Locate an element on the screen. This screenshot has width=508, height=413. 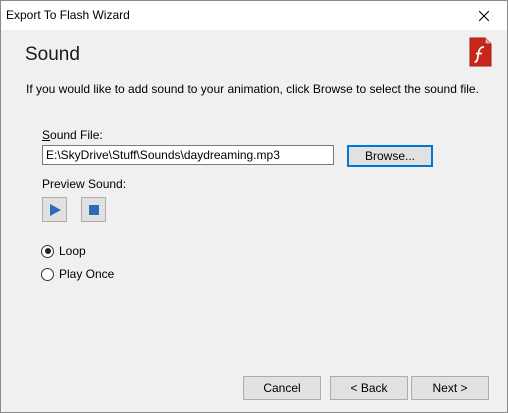
stop-button is located at coordinates (93, 209).